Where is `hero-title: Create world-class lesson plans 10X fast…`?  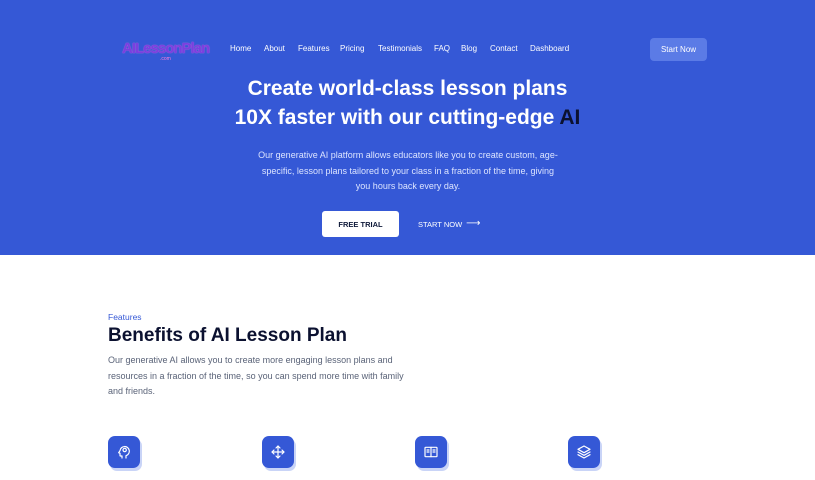
hero-title: Create world-class lesson plans 10X fast… is located at coordinates (407, 103).